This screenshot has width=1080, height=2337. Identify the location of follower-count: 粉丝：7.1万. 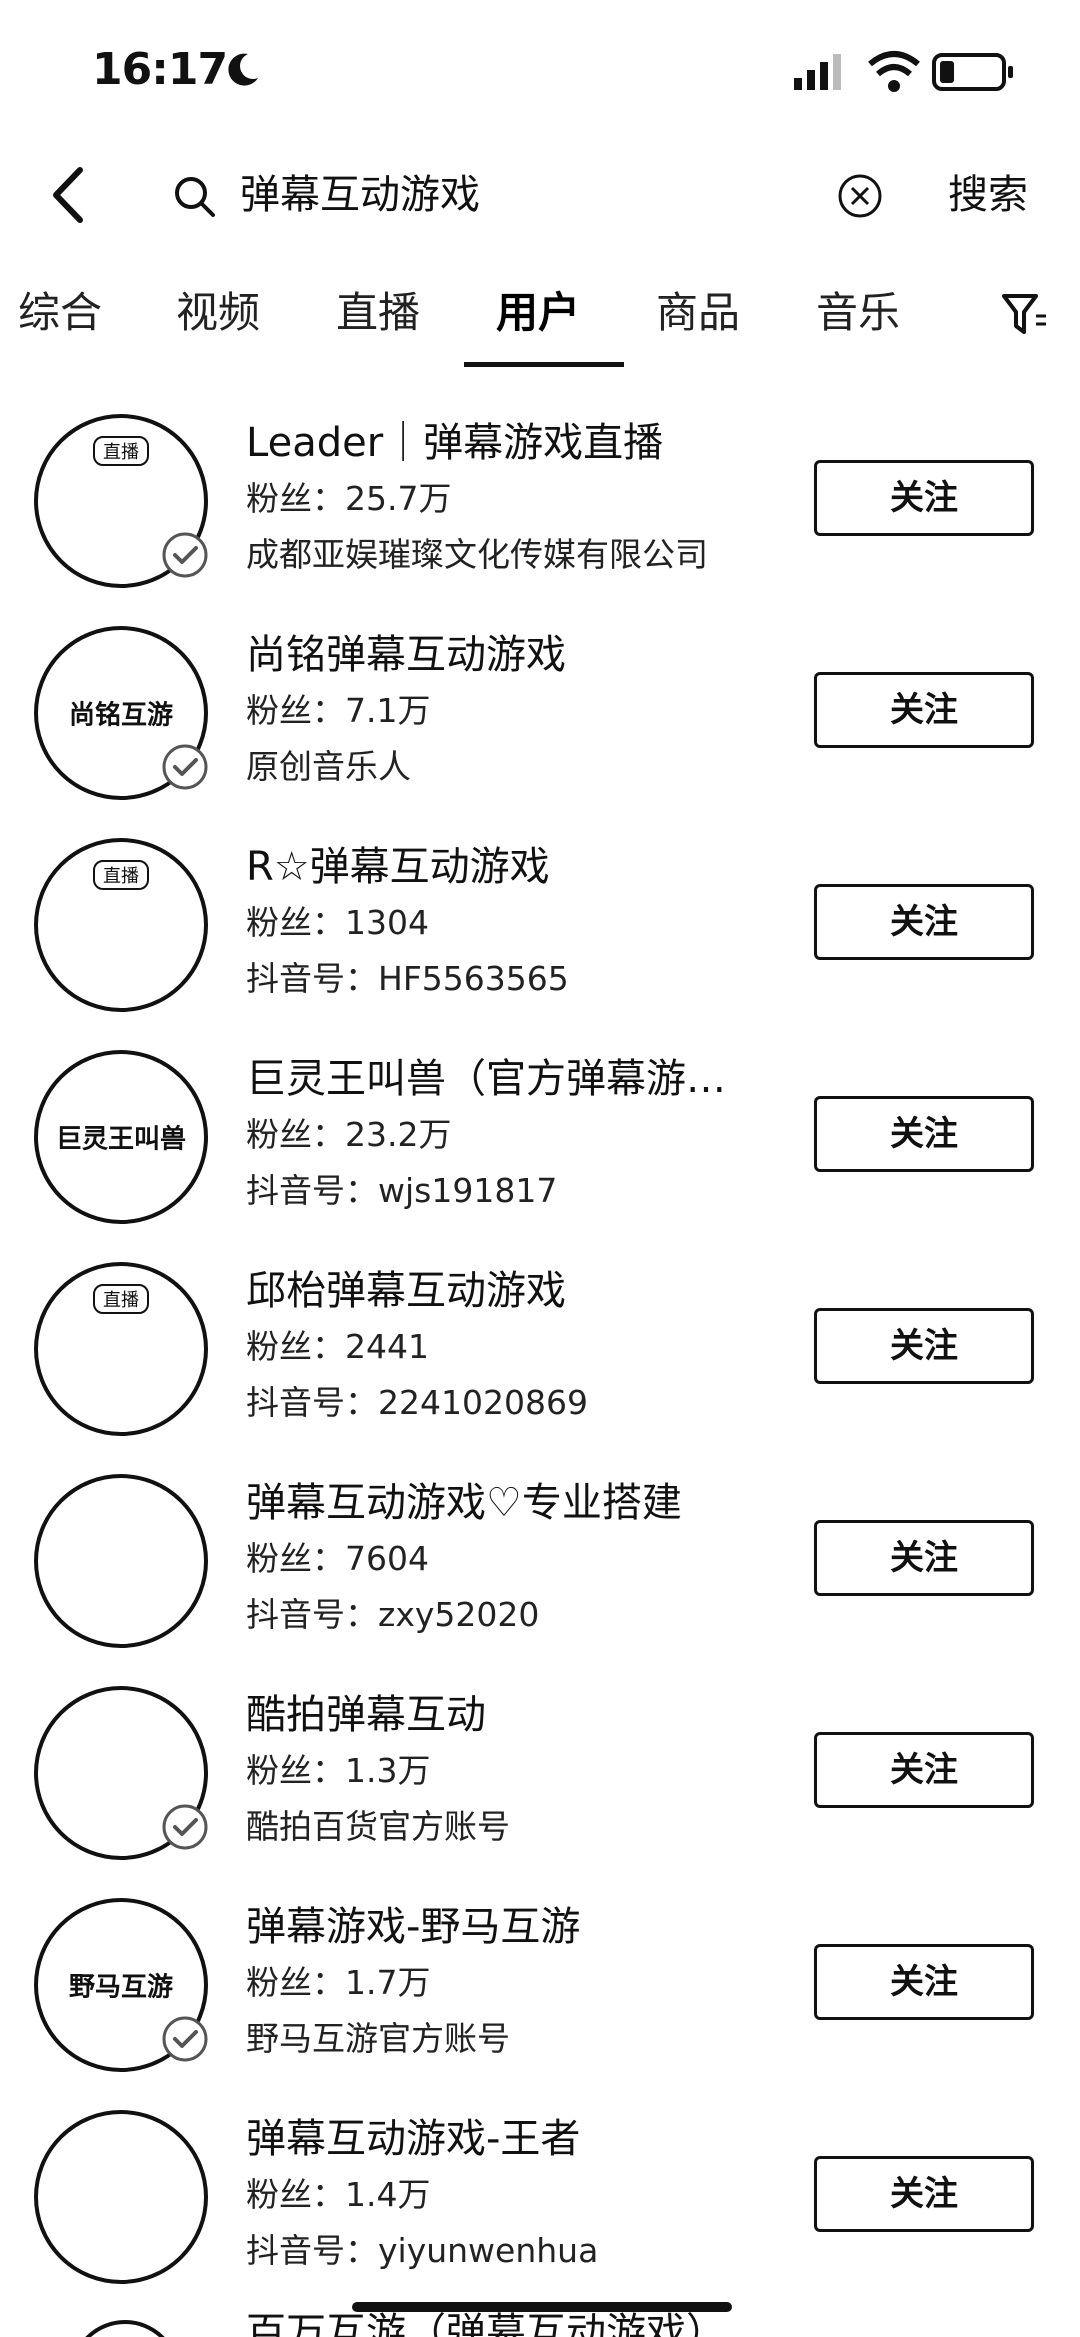
(338, 710).